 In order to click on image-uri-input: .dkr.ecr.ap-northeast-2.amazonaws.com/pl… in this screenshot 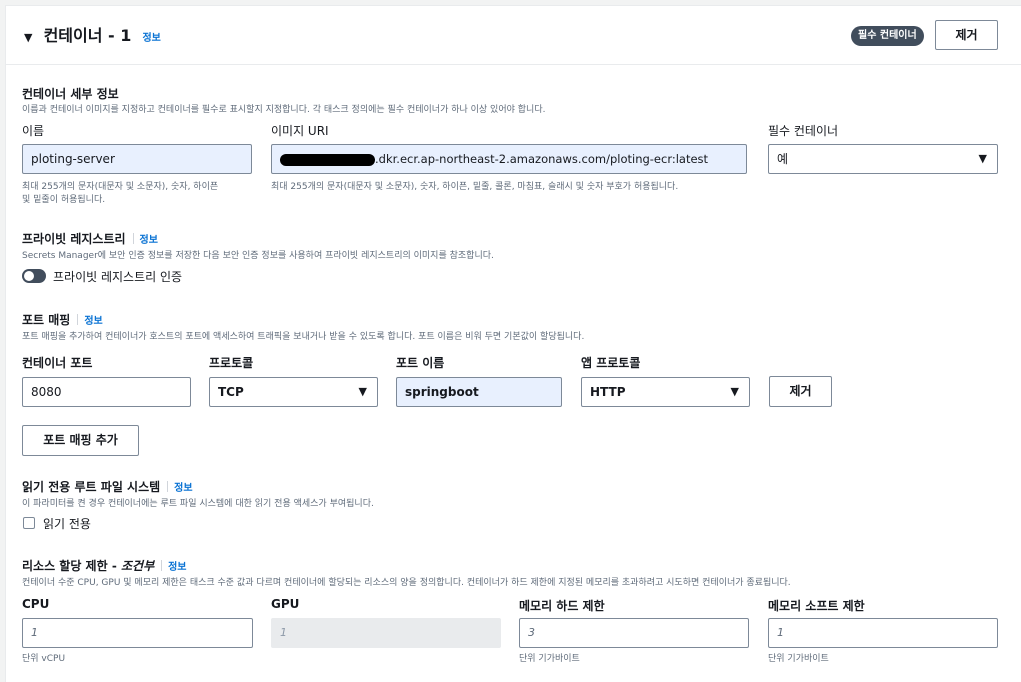, I will do `click(509, 159)`.